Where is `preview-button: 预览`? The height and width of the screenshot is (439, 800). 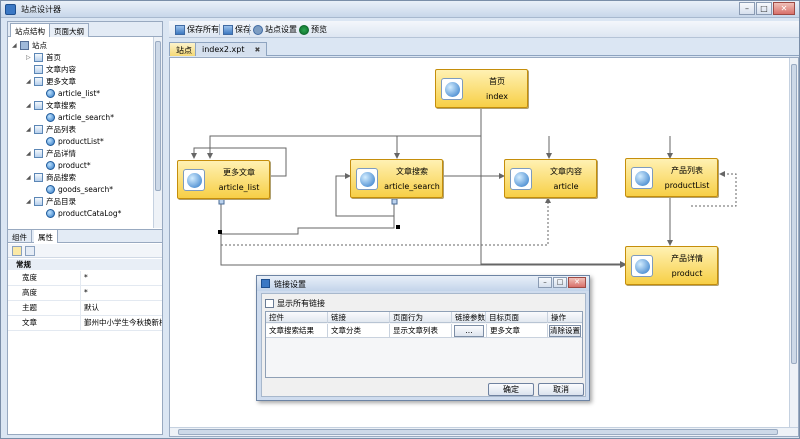 preview-button: 预览 is located at coordinates (313, 29).